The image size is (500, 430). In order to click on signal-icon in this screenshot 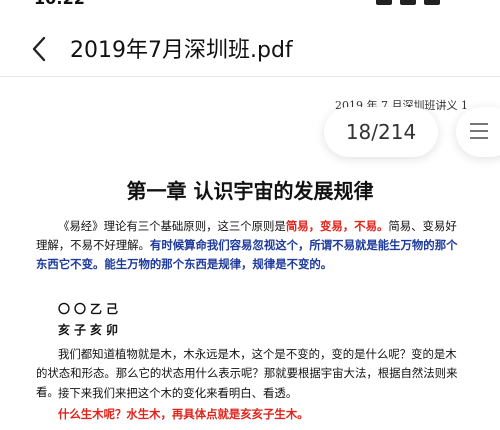, I will do `click(384, 2)`.